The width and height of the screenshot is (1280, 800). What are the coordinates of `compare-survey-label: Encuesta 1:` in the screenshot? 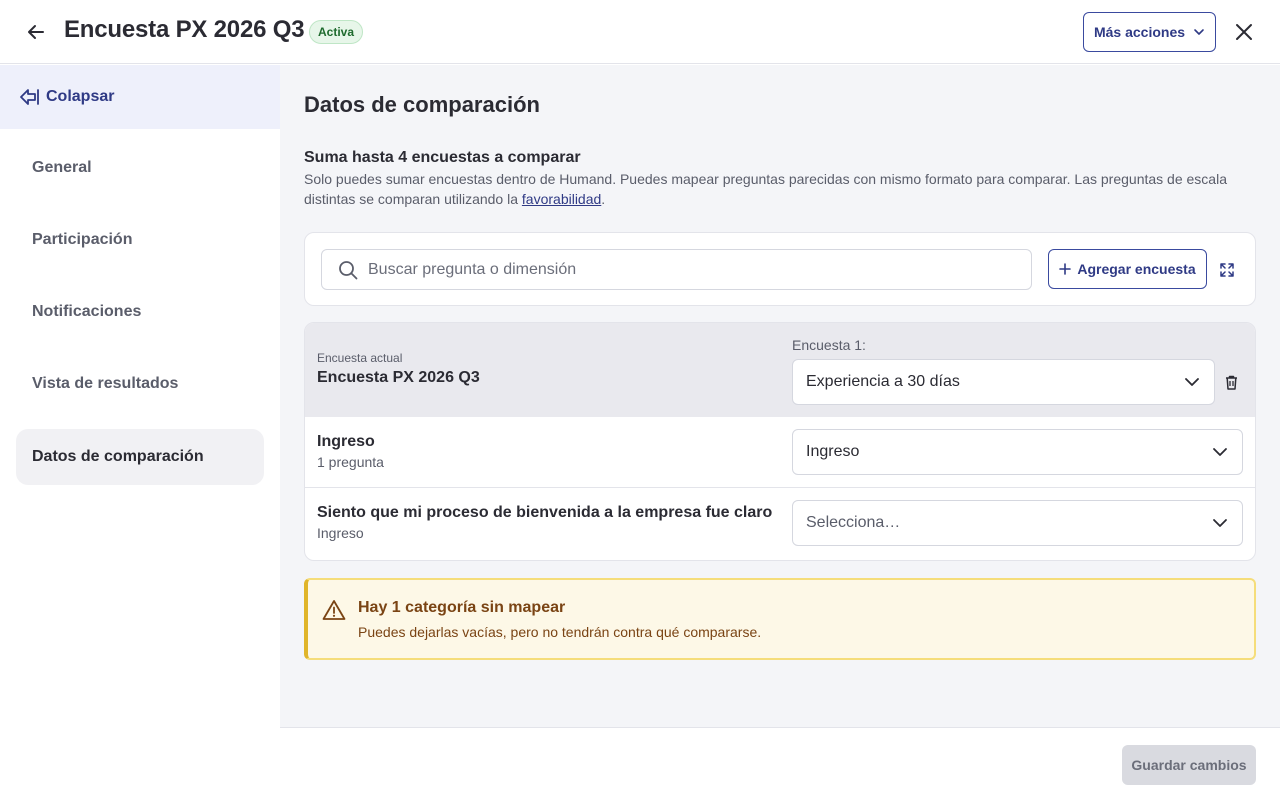 It's located at (829, 345).